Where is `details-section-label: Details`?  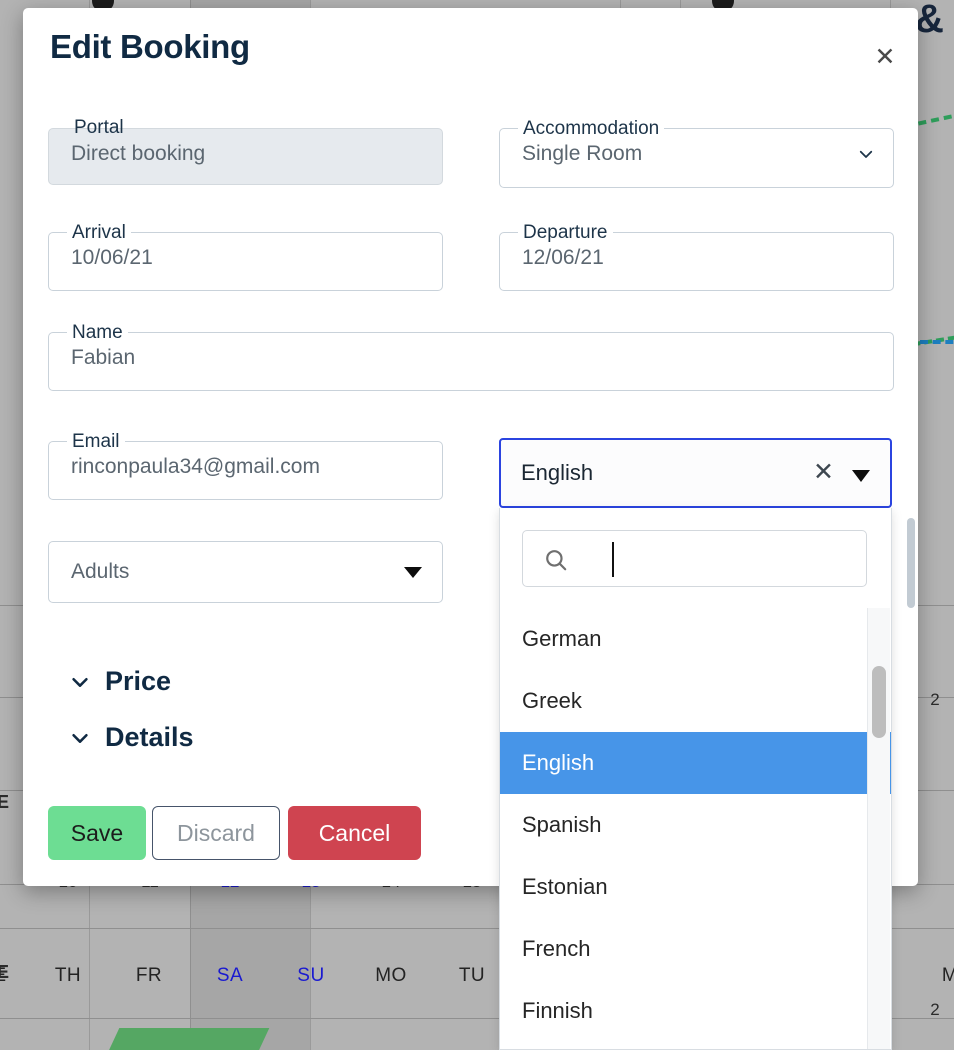 details-section-label: Details is located at coordinates (149, 737).